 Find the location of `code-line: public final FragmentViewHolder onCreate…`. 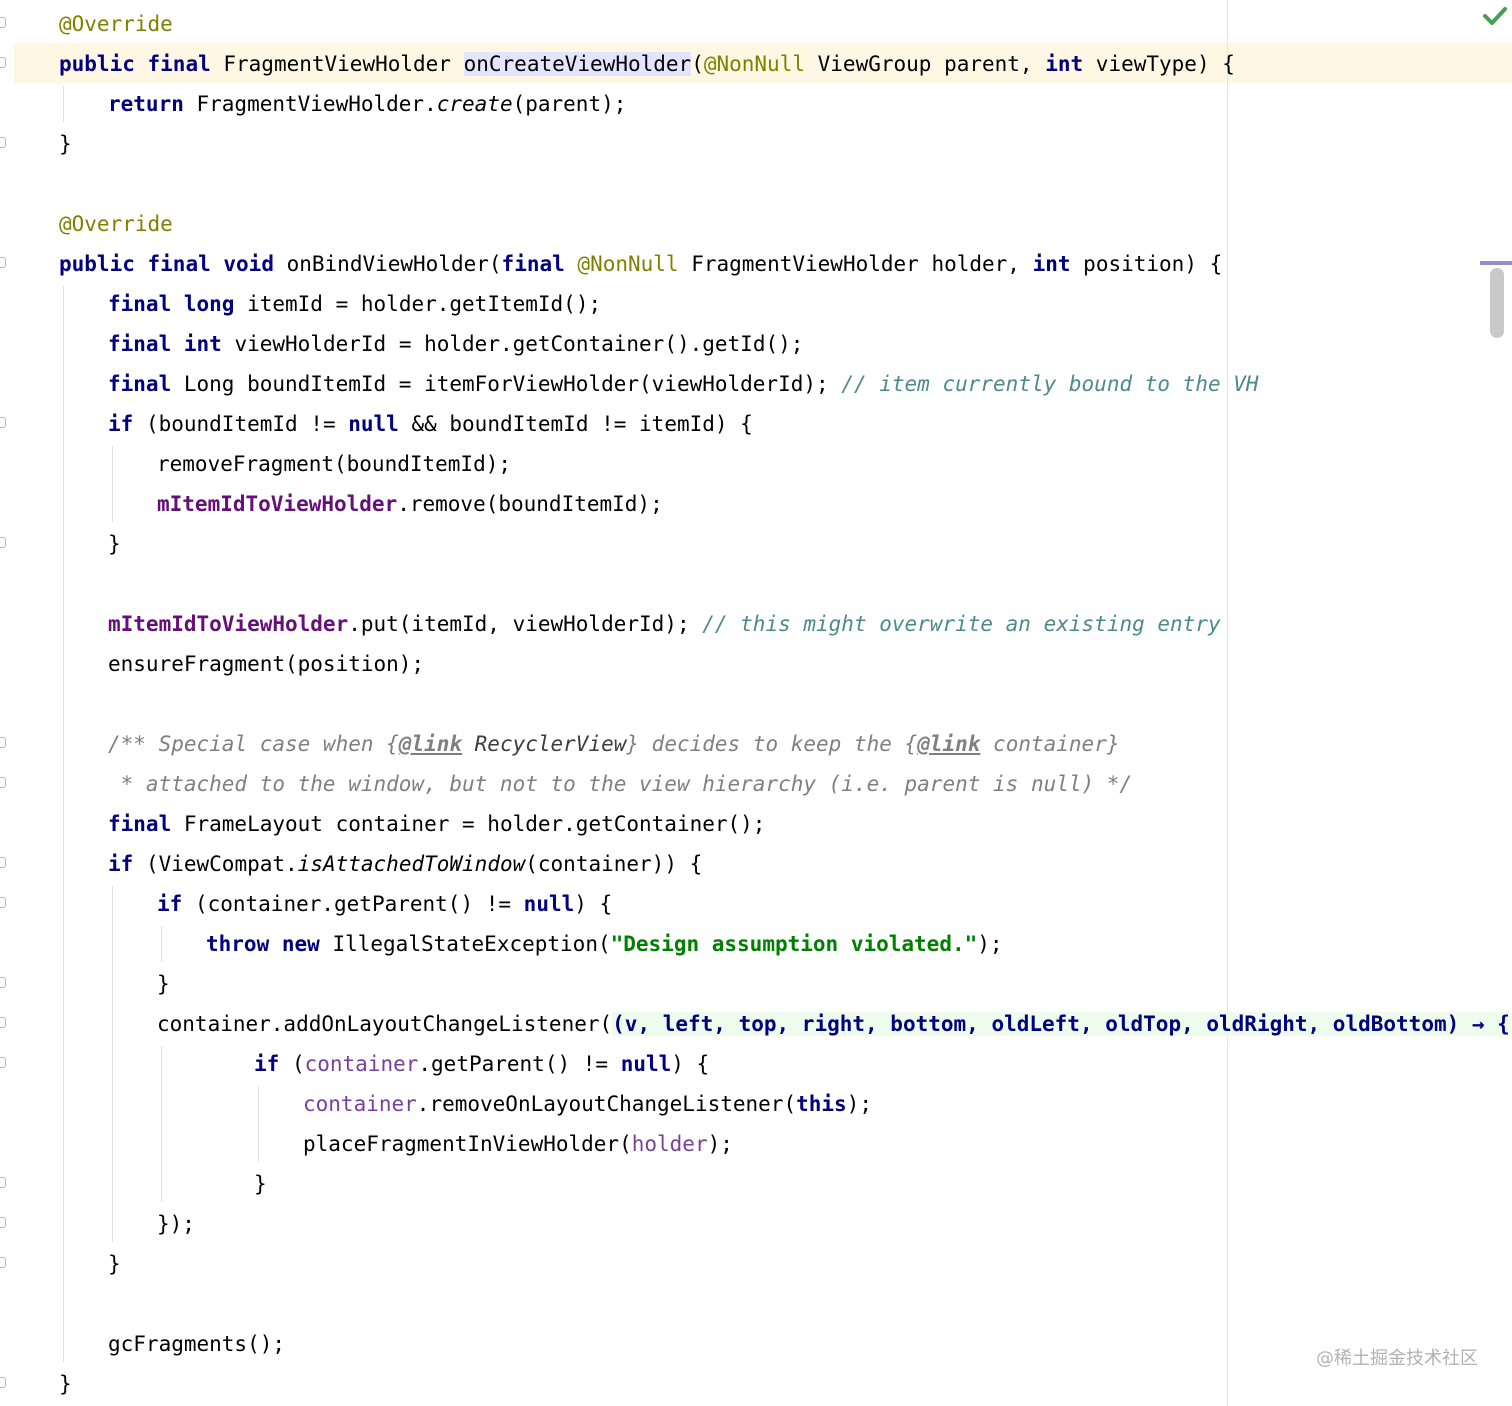

code-line: public final FragmentViewHolder onCreate… is located at coordinates (647, 64).